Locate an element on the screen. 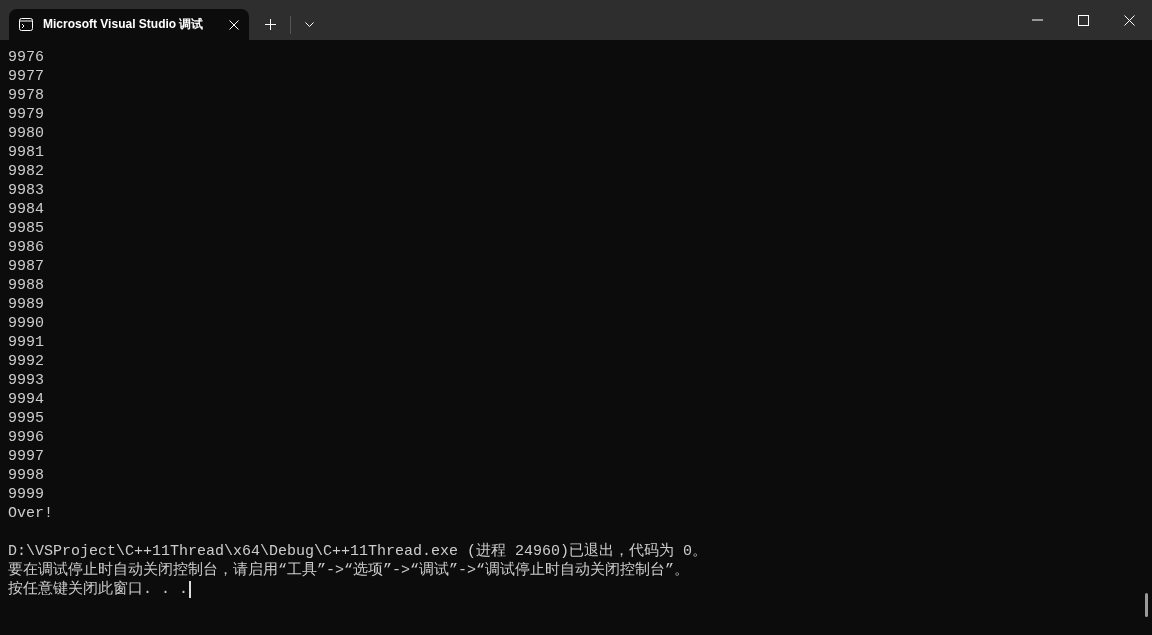  console-icon is located at coordinates (26, 24).